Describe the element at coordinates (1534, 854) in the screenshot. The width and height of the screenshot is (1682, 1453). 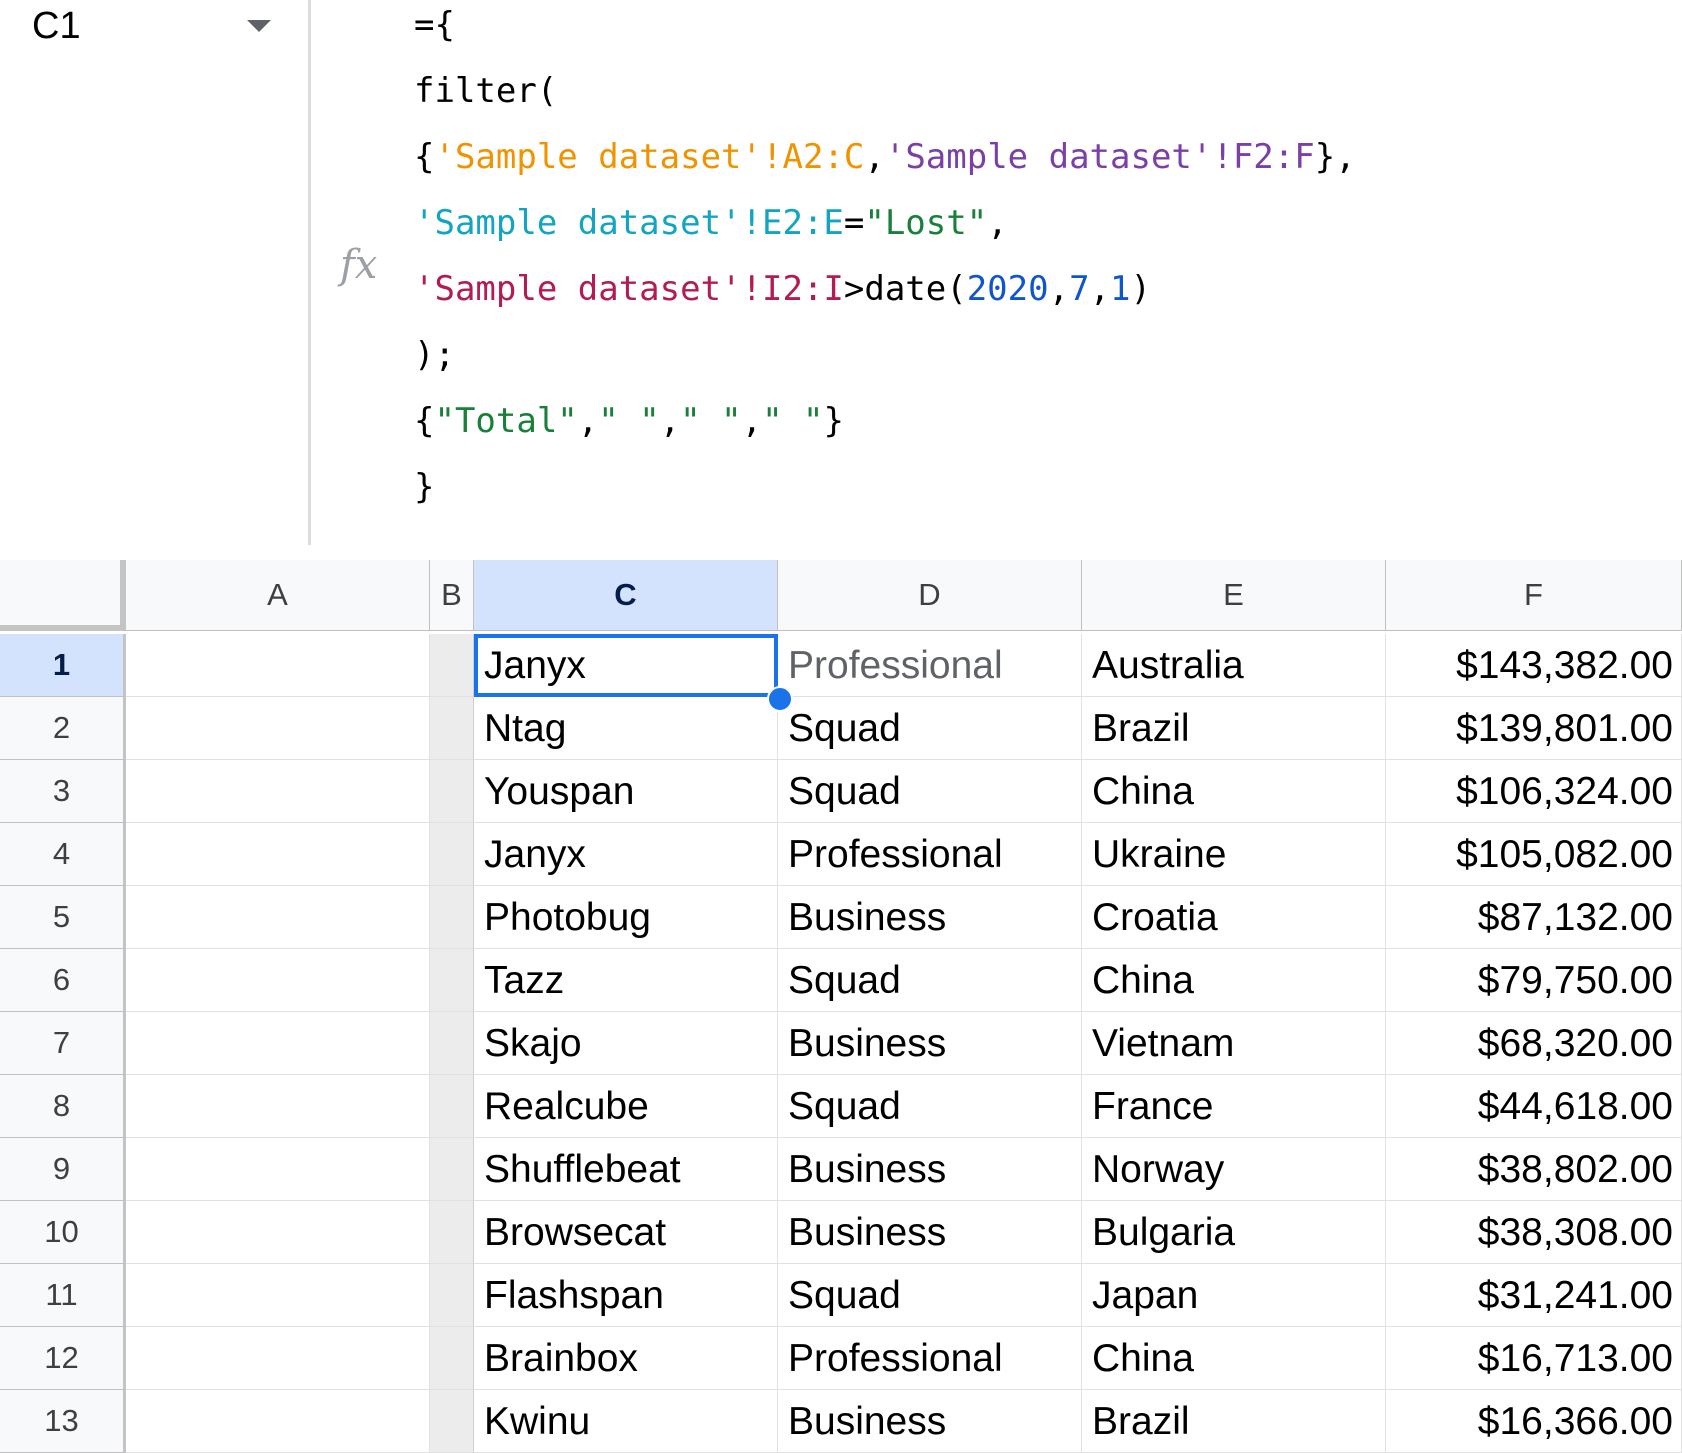
I see `cell-f: $105,082.00` at that location.